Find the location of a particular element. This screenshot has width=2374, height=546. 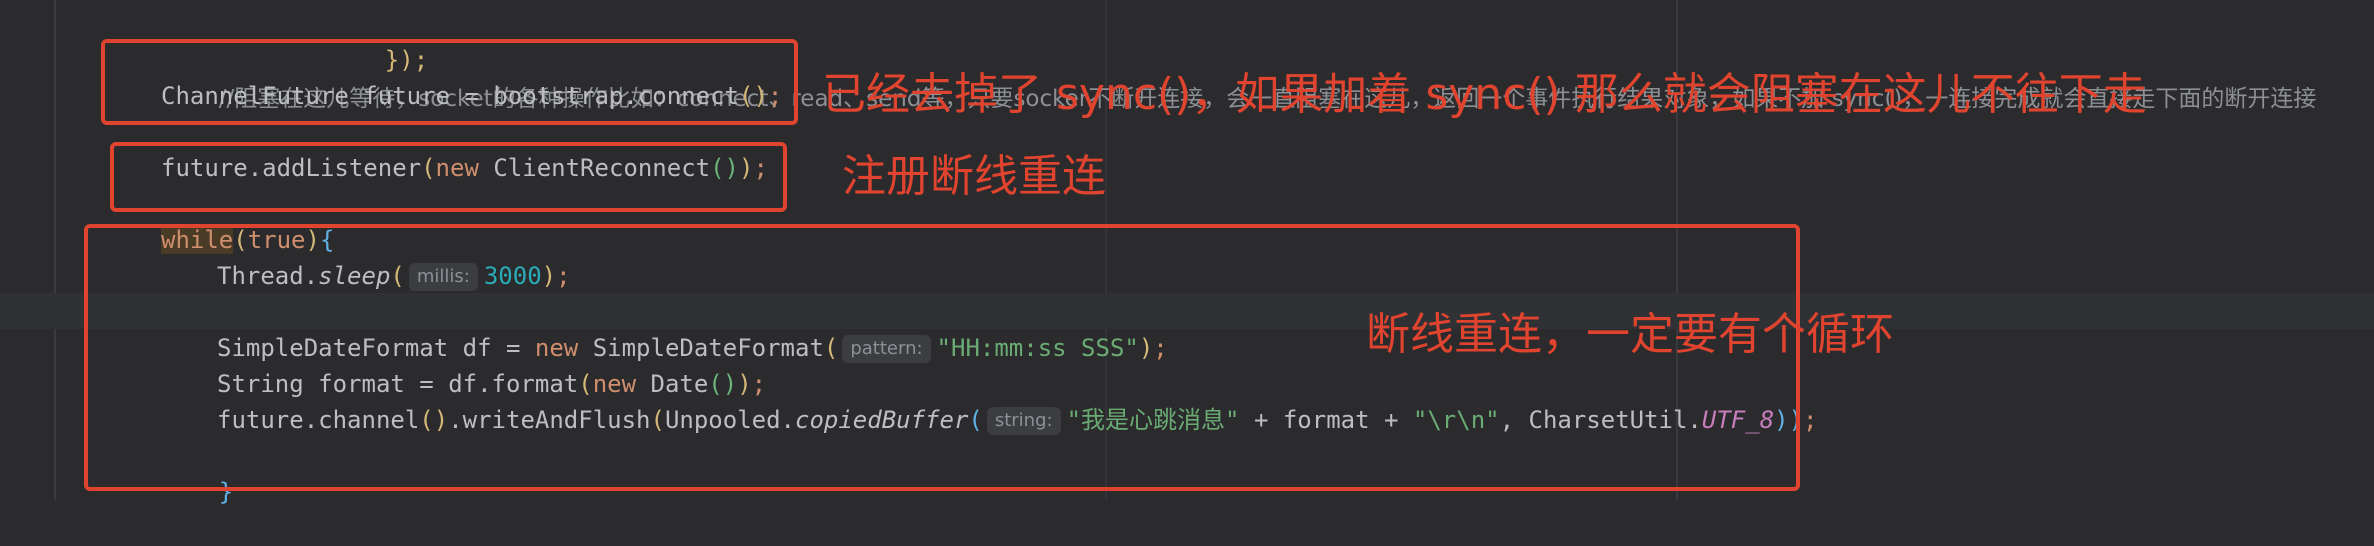

annotation-register: 注册断线重连 is located at coordinates (974, 176).